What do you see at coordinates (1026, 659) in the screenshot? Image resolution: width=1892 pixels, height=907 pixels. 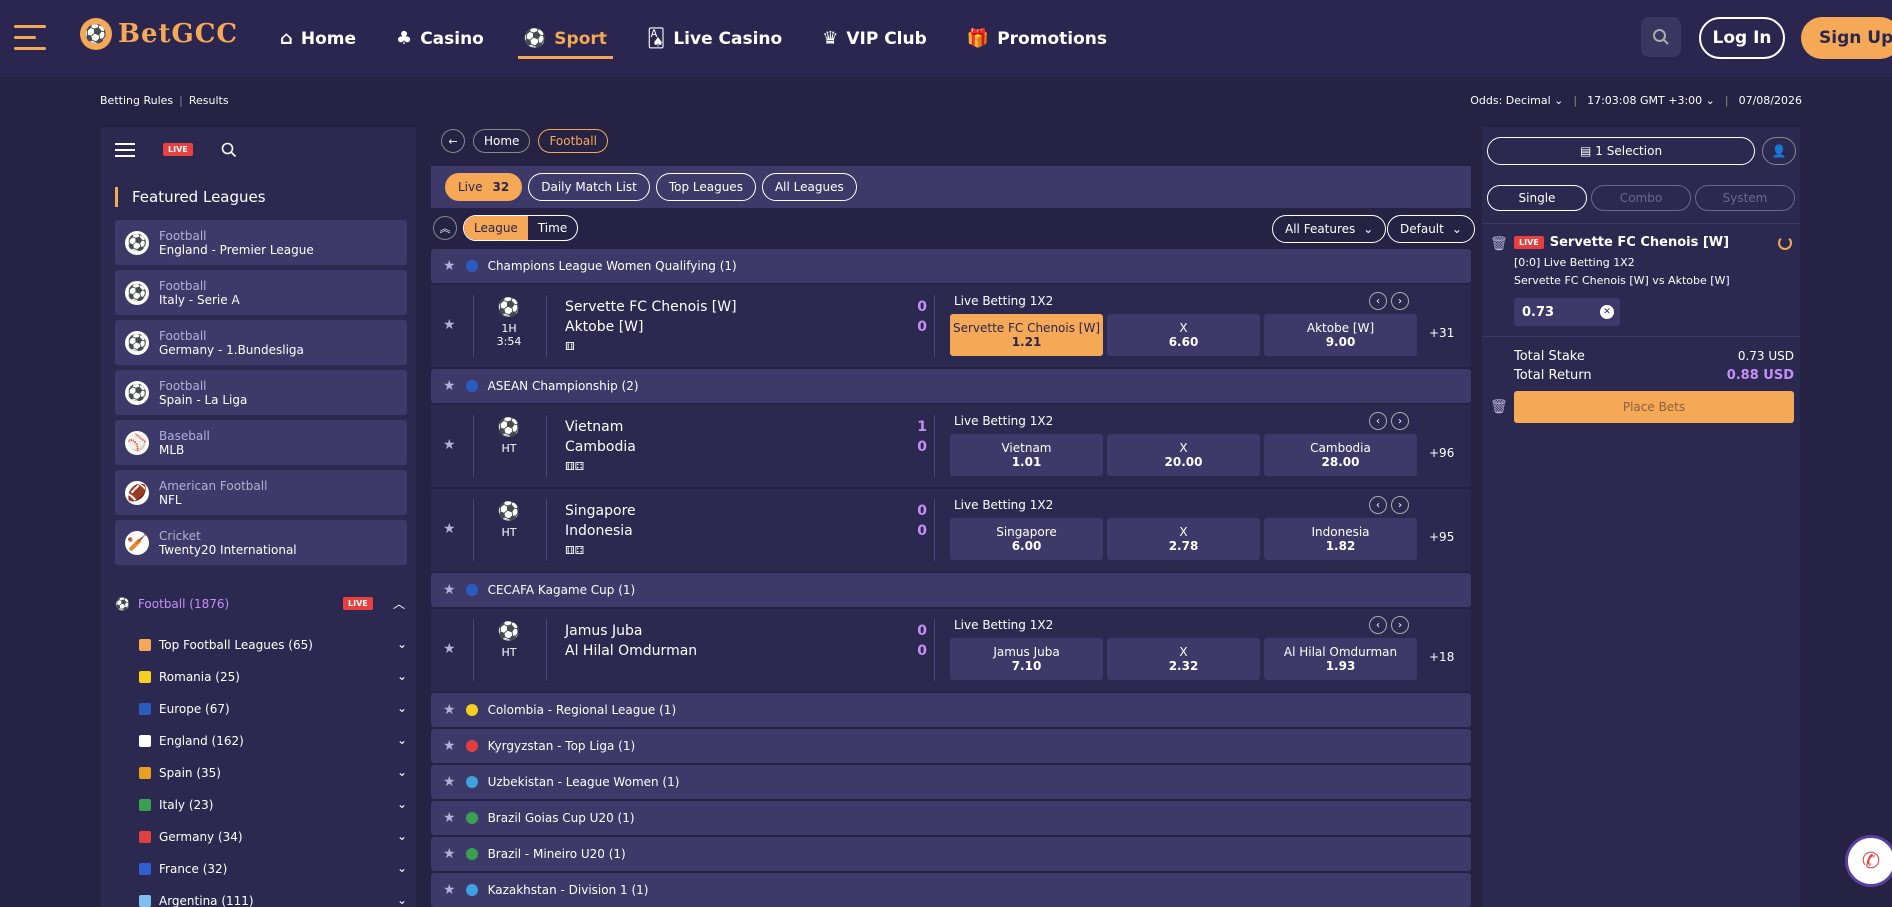 I see `odds-button: Jamus Juba 7.10` at bounding box center [1026, 659].